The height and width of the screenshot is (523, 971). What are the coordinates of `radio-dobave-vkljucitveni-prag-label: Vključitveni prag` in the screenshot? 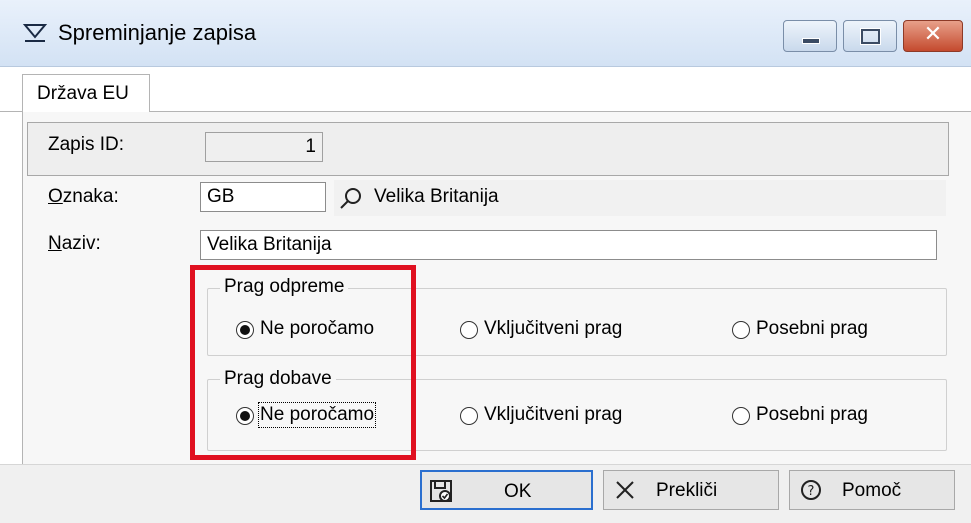 It's located at (553, 415).